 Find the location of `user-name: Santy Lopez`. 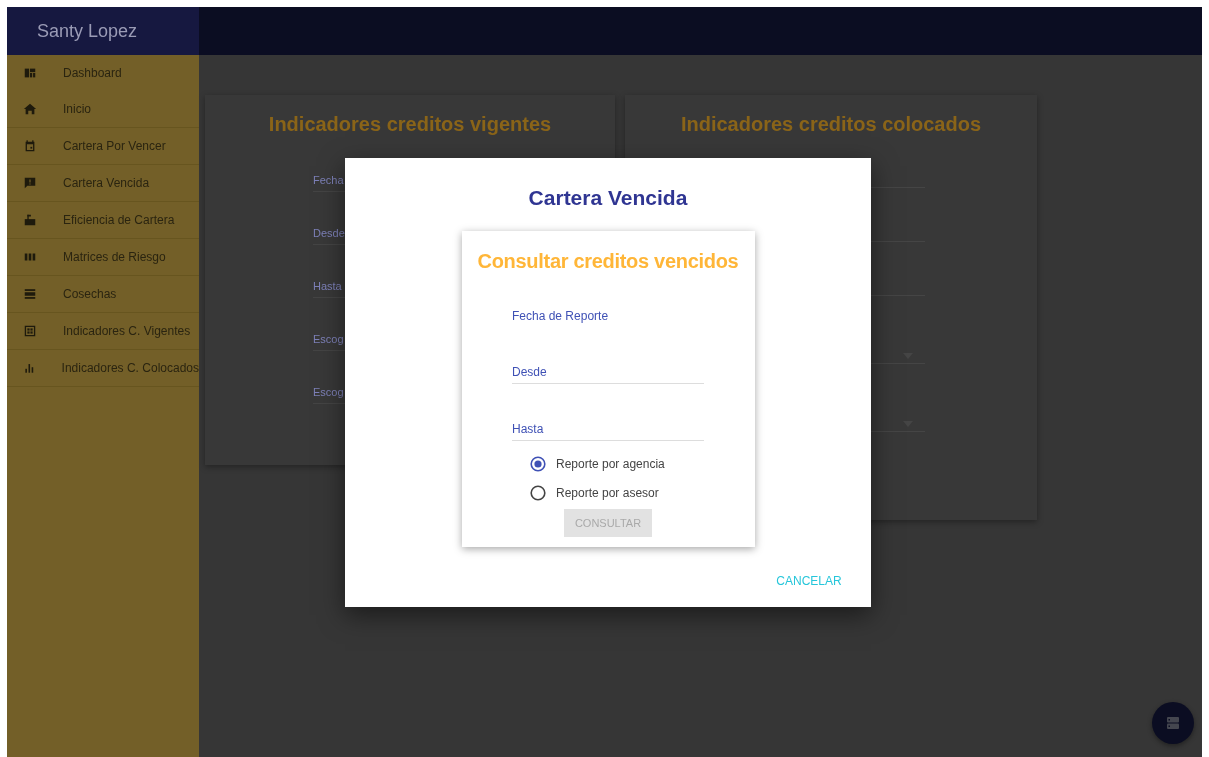

user-name: Santy Lopez is located at coordinates (87, 31).